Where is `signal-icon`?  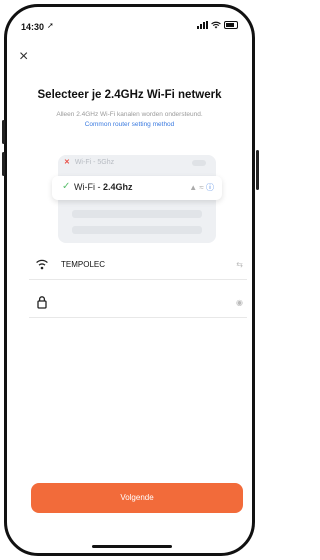
signal-icon is located at coordinates (202, 25).